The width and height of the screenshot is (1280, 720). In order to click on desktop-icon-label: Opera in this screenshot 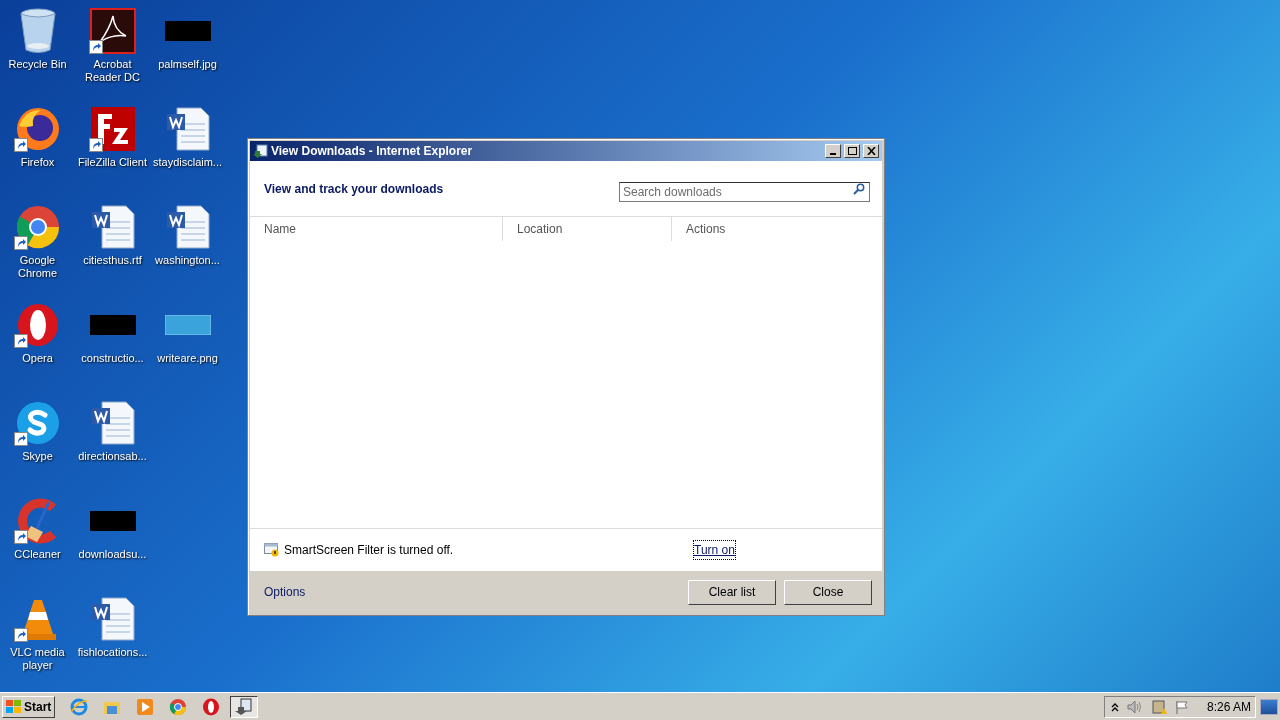, I will do `click(37, 358)`.